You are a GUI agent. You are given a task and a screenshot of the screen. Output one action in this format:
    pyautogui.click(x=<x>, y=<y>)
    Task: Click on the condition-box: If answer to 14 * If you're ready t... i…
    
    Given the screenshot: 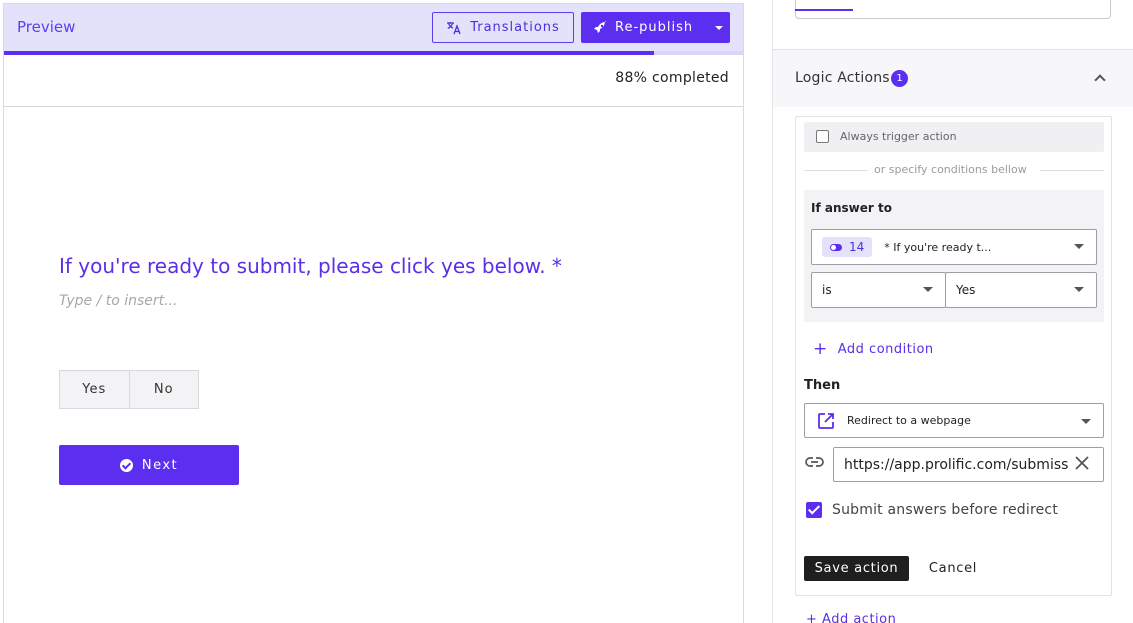 What is the action you would take?
    pyautogui.click(x=954, y=256)
    